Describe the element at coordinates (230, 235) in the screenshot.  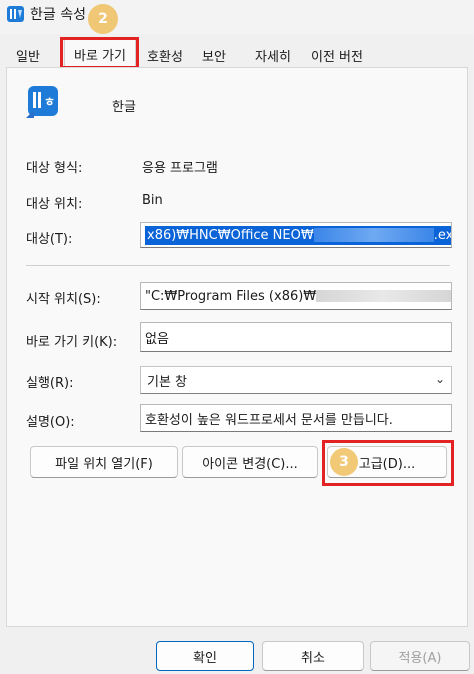
I see `target-value-start: x86)₩HNC₩Office NEO₩` at that location.